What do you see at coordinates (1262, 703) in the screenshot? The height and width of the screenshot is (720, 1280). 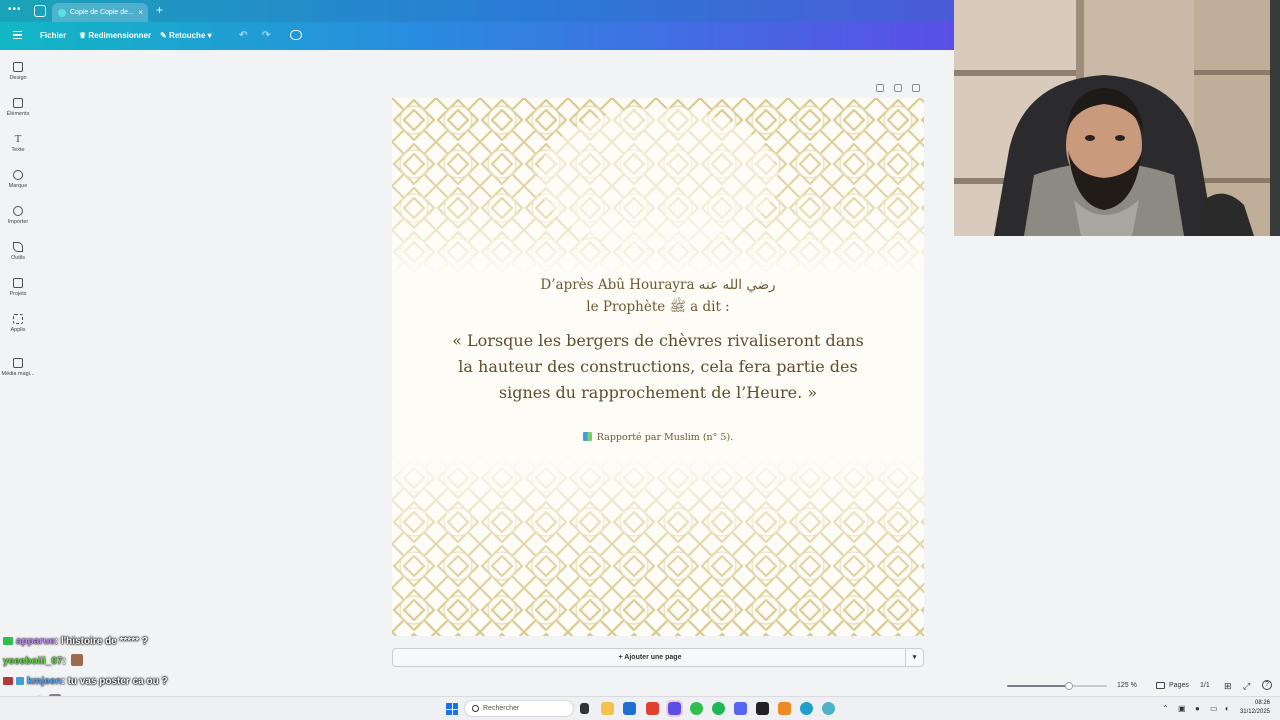 I see `clock-time: 08:26` at bounding box center [1262, 703].